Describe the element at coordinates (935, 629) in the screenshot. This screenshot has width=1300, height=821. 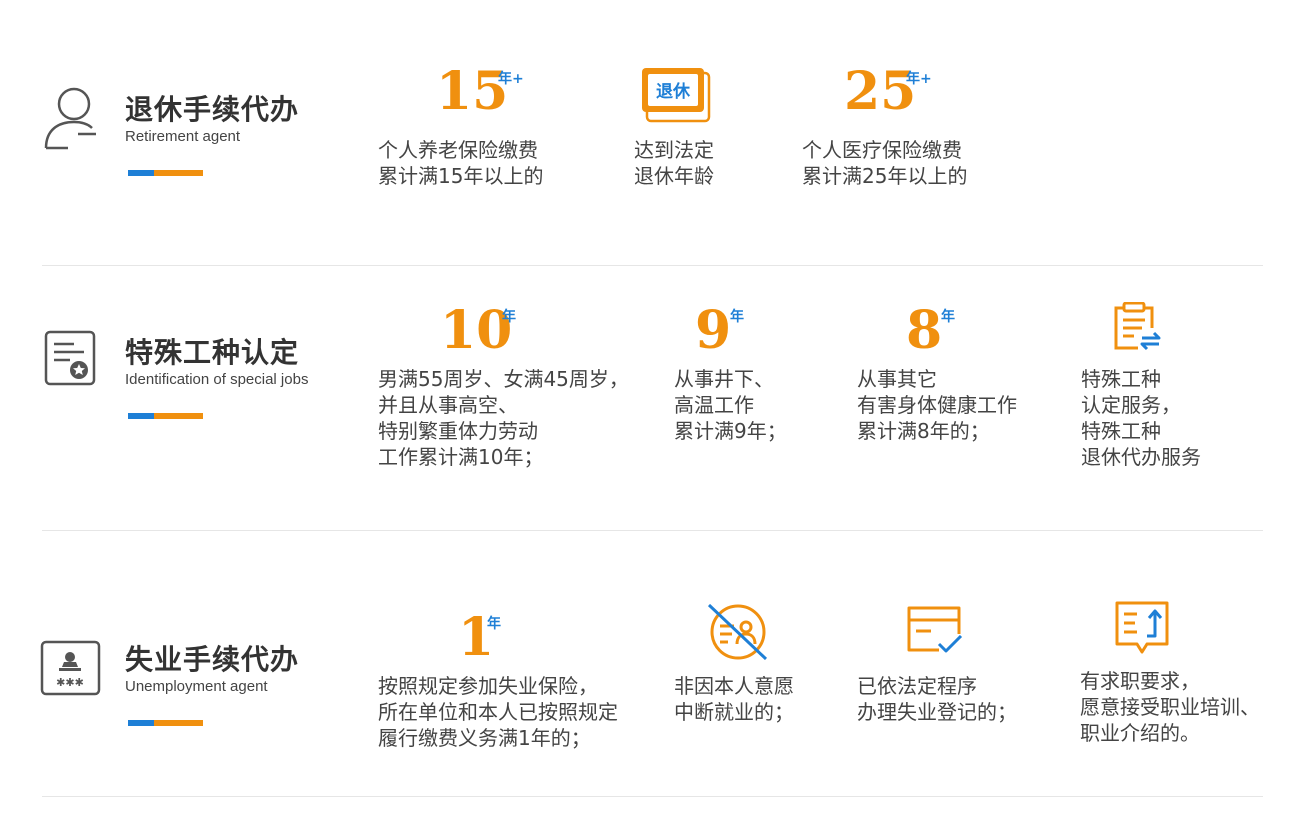
I see `card-check-icon` at that location.